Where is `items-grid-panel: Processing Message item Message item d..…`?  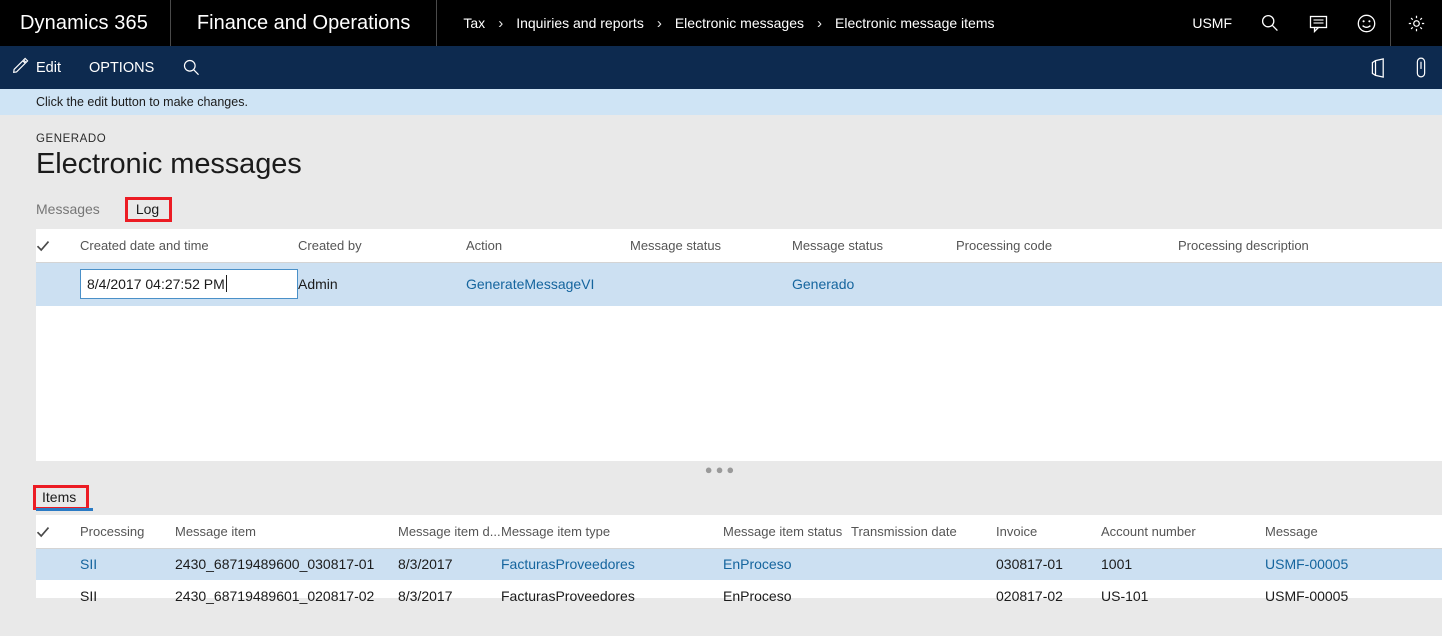
items-grid-panel: Processing Message item Message item d..… is located at coordinates (739, 559).